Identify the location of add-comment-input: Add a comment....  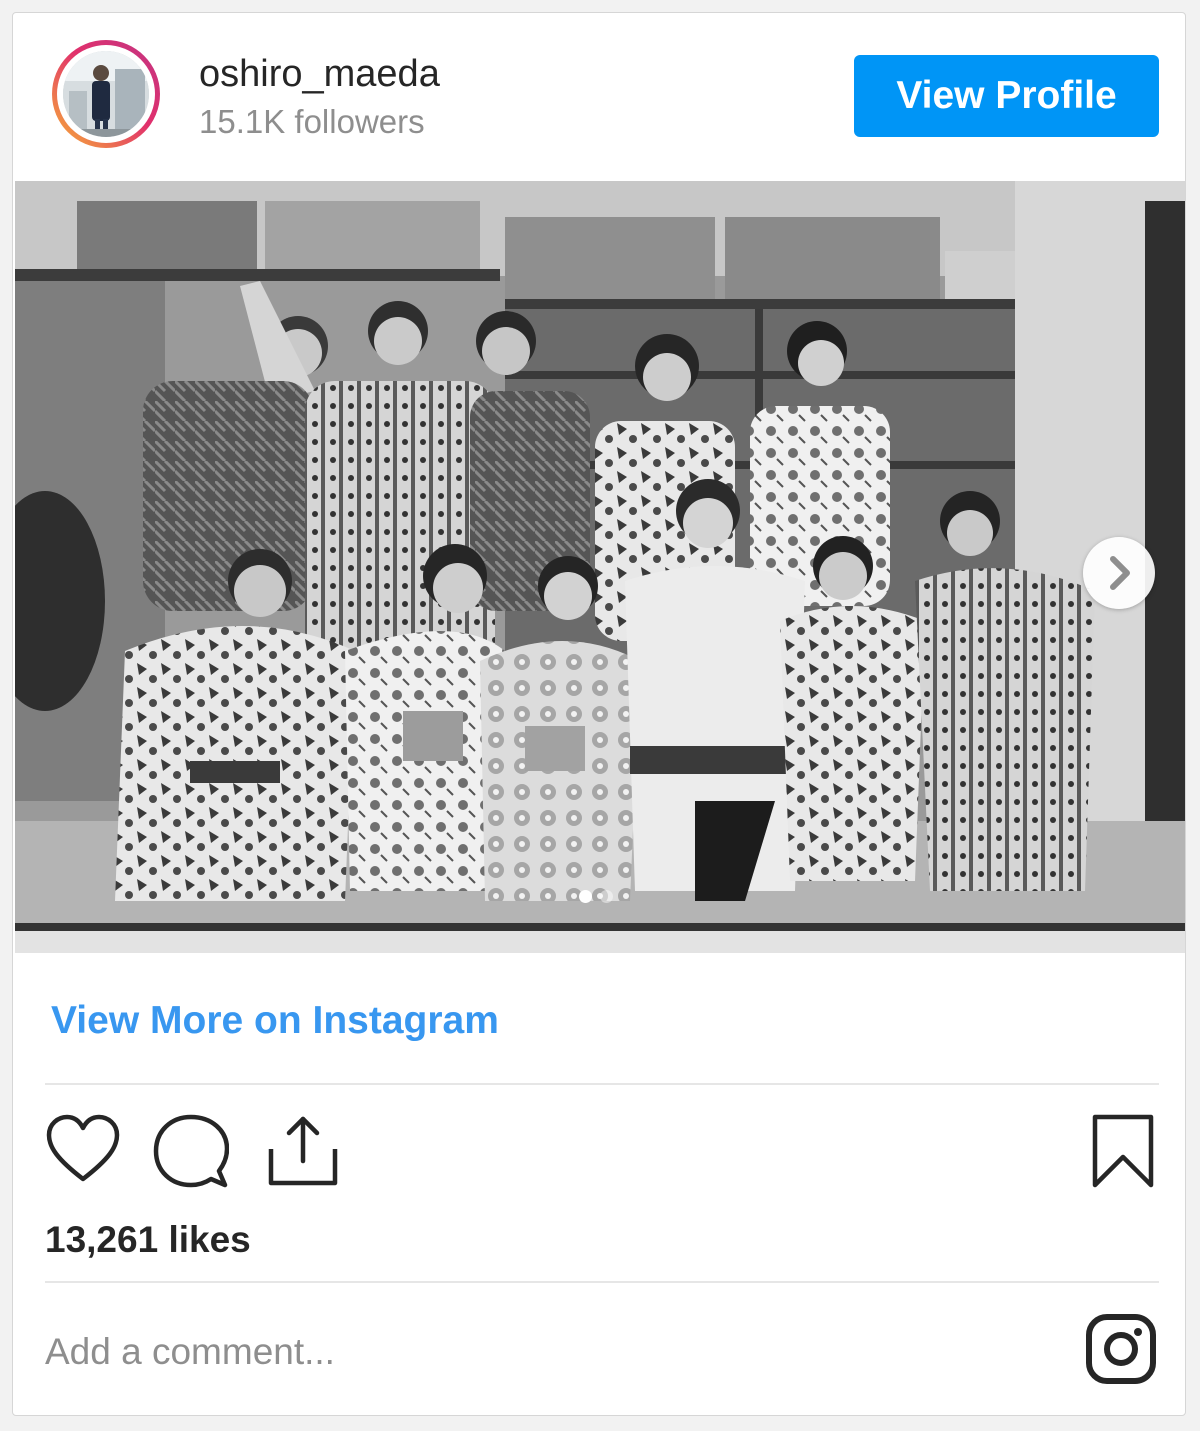
(190, 1352).